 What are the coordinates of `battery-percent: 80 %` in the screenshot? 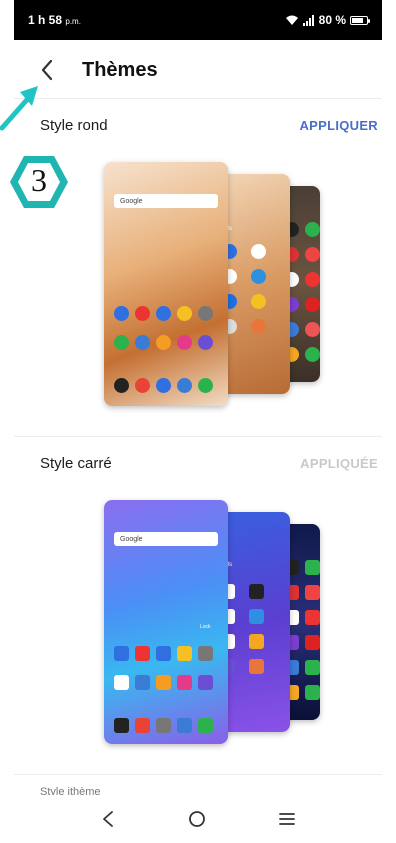 It's located at (332, 20).